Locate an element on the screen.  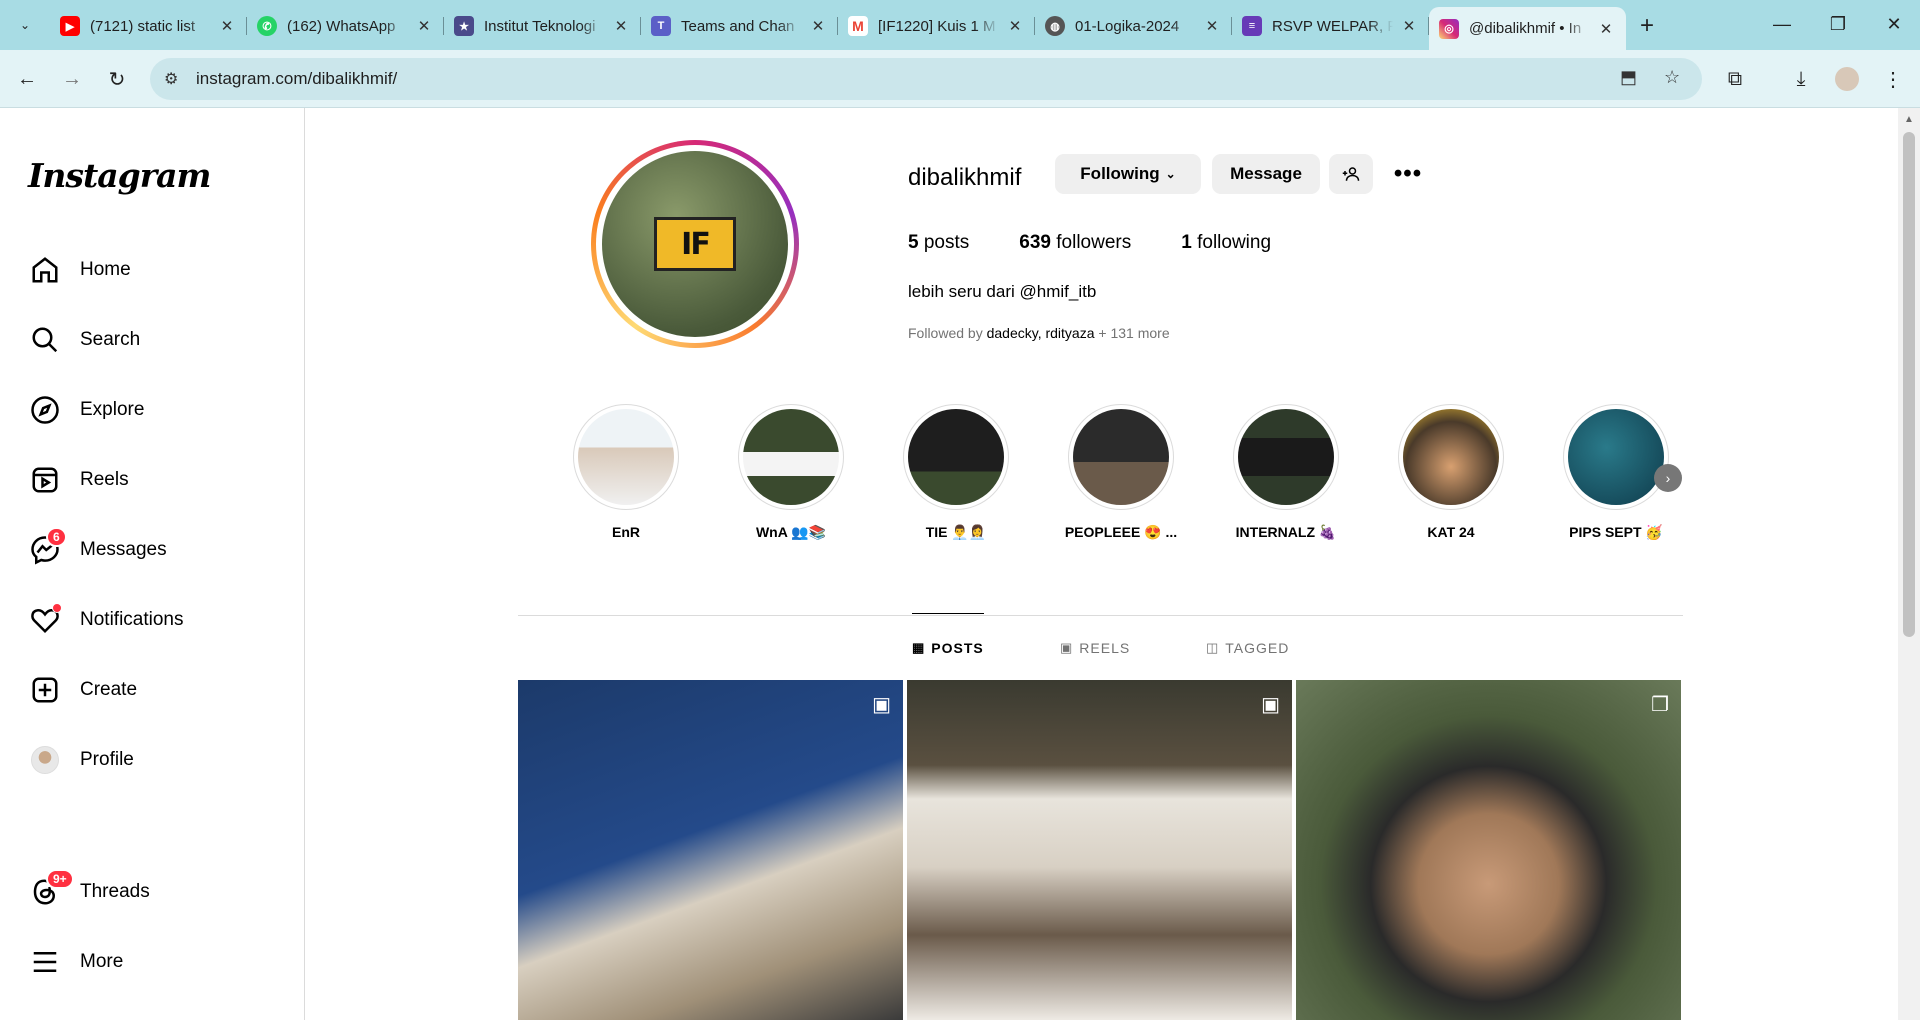
following-button: Following ⌄ is located at coordinates (1128, 174).